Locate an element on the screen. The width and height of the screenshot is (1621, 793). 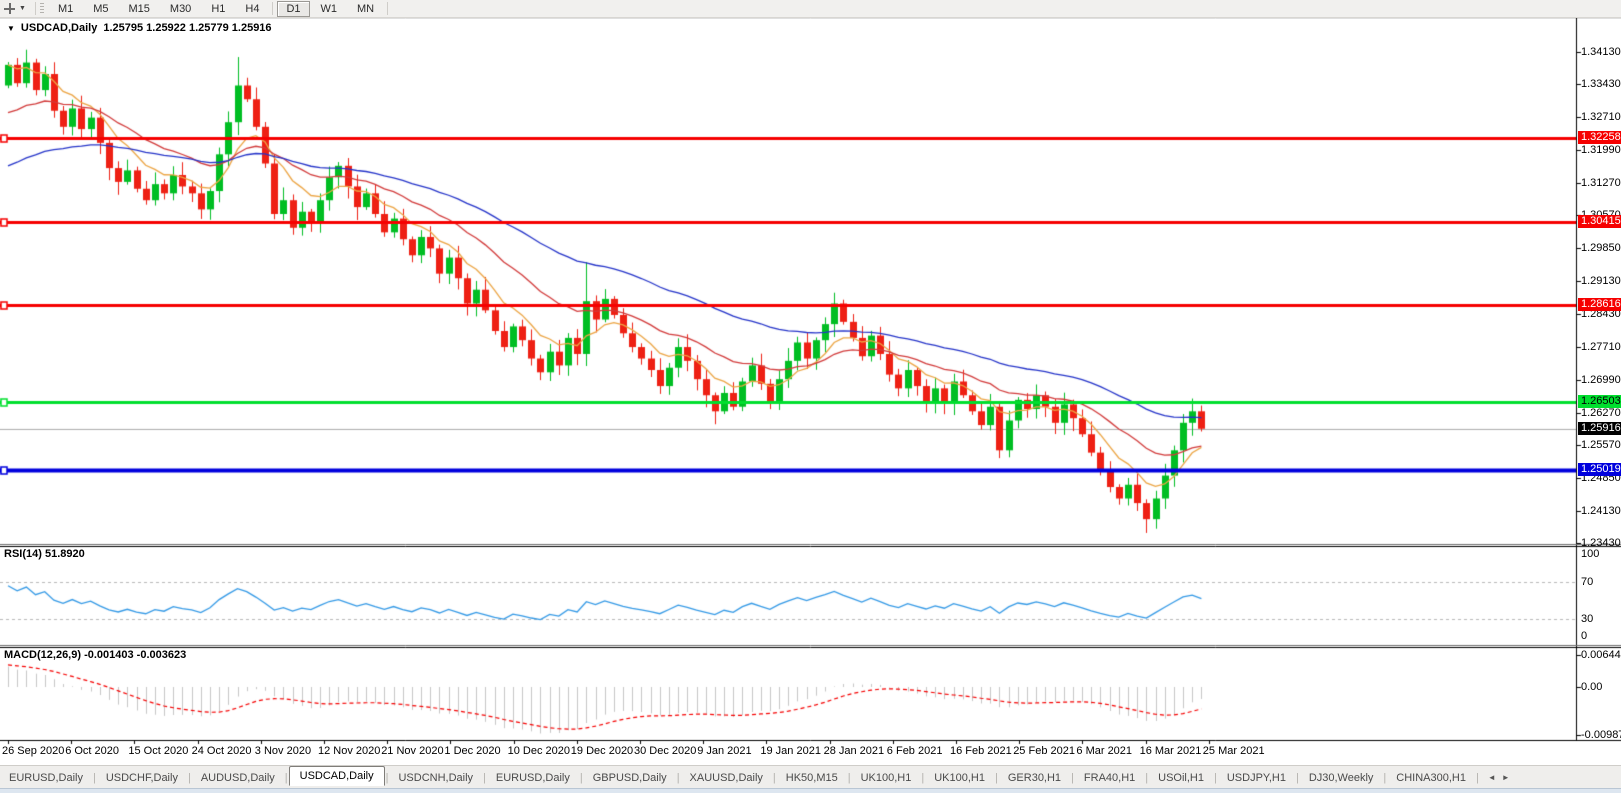
chart-tab-usoil-h1: USOil,H1 is located at coordinates (1181, 778).